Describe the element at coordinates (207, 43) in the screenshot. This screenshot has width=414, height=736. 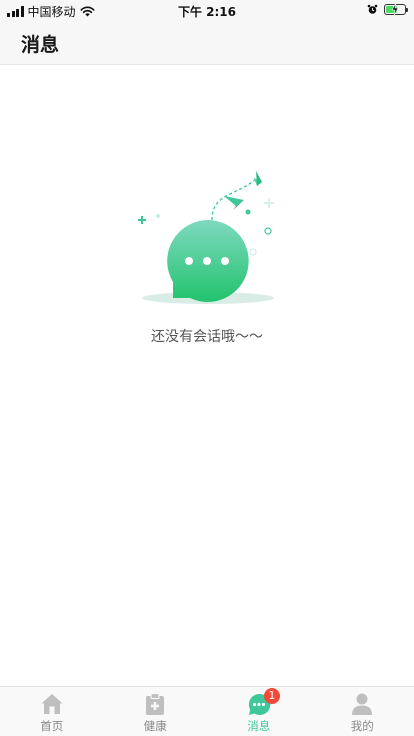
I see `navigation-bar: 消息` at that location.